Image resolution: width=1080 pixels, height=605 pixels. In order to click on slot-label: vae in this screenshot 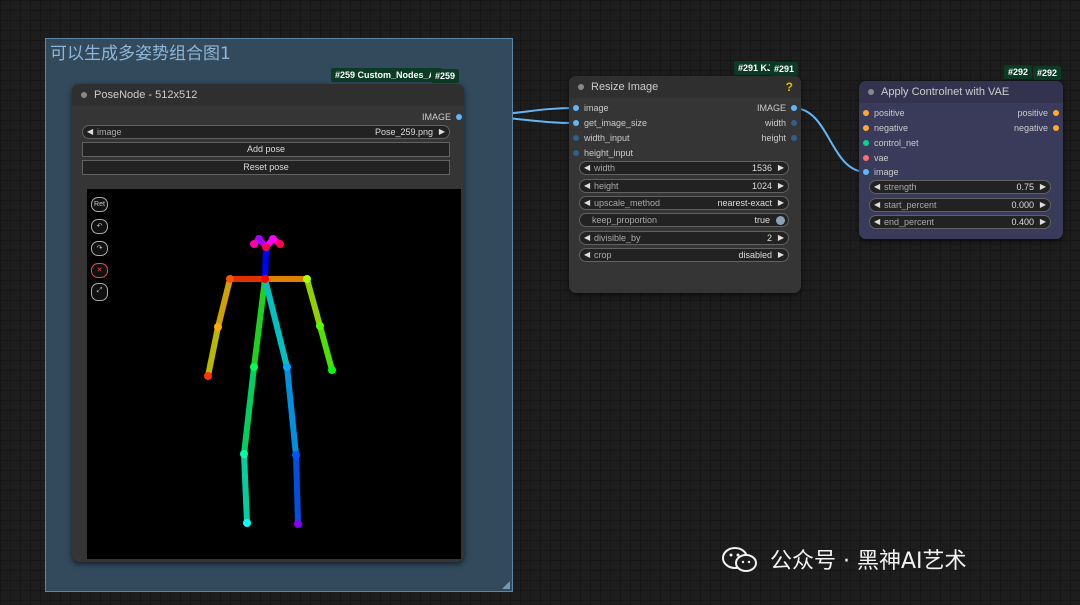, I will do `click(881, 158)`.